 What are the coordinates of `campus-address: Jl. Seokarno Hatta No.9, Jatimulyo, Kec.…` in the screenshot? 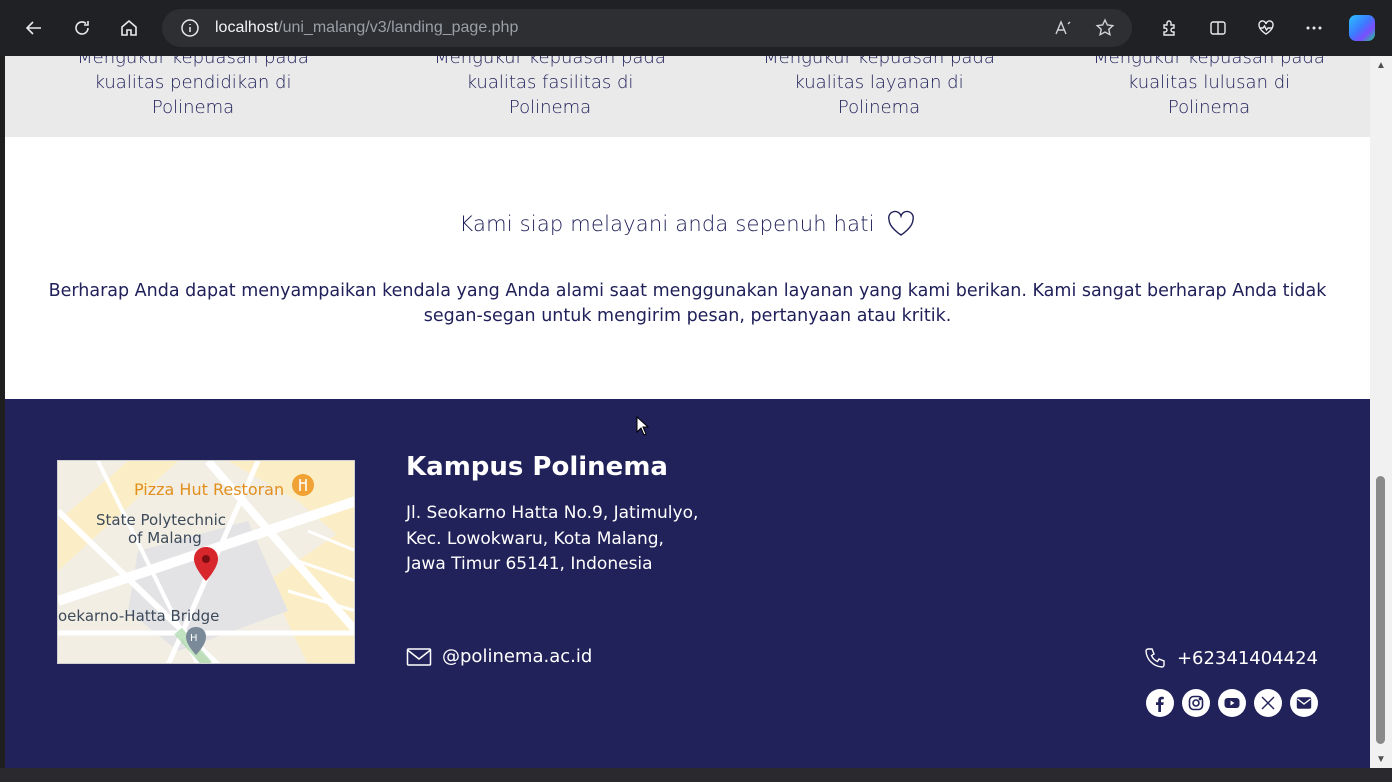 It's located at (552, 539).